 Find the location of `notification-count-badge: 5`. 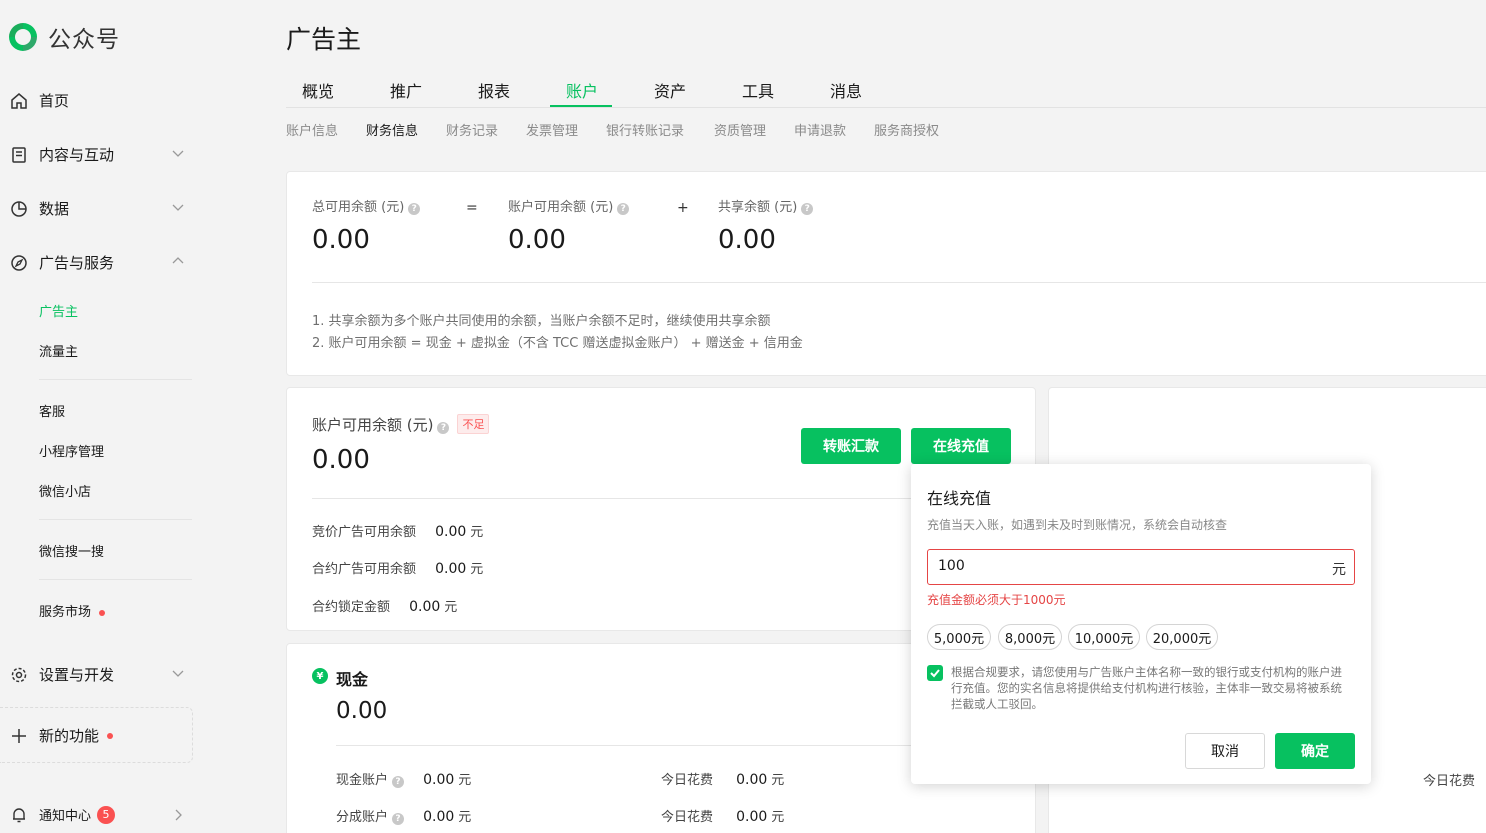

notification-count-badge: 5 is located at coordinates (106, 814).